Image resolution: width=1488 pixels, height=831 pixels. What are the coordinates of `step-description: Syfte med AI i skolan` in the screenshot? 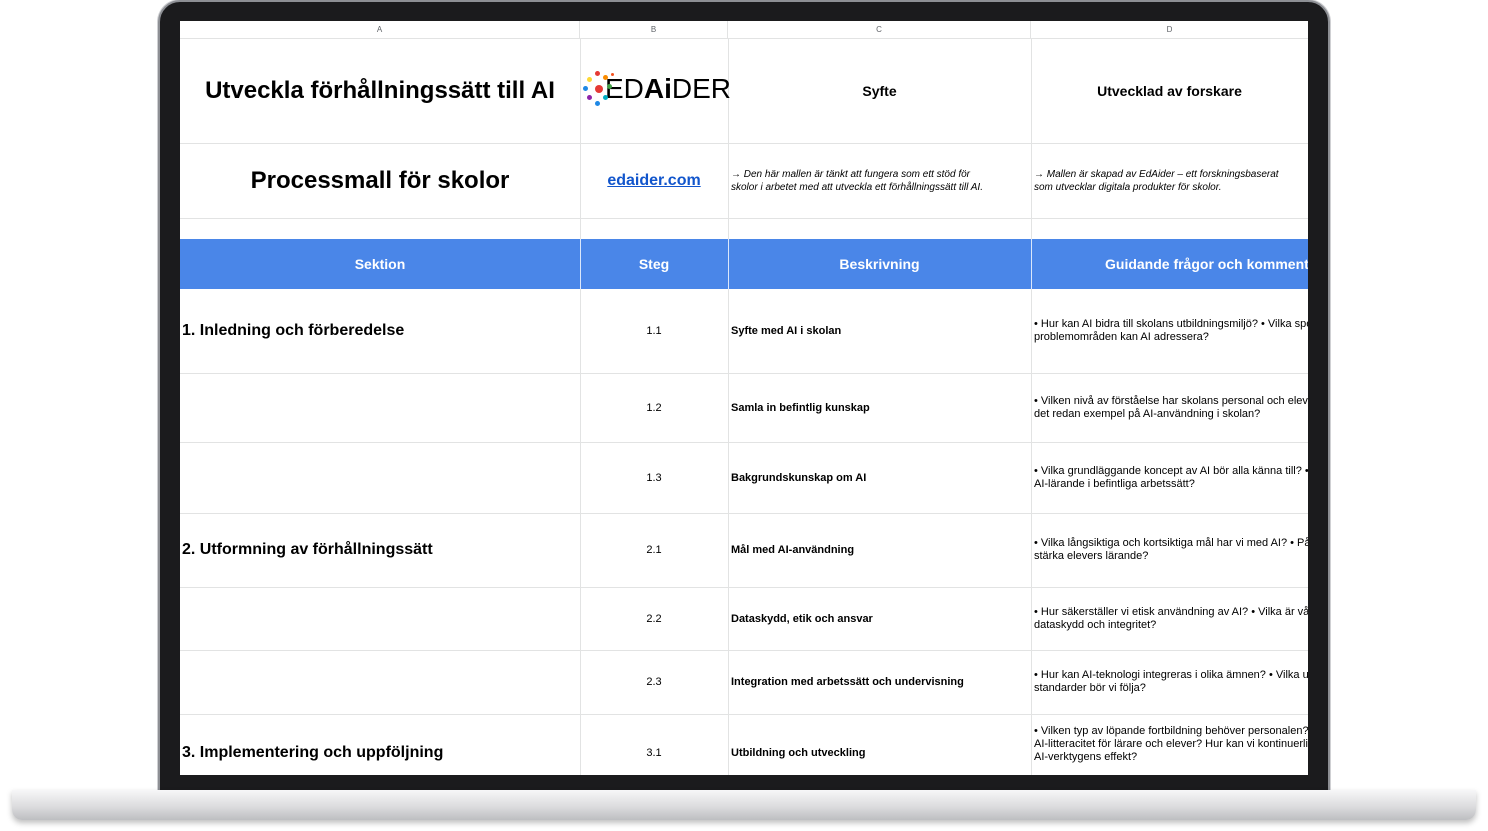 It's located at (879, 331).